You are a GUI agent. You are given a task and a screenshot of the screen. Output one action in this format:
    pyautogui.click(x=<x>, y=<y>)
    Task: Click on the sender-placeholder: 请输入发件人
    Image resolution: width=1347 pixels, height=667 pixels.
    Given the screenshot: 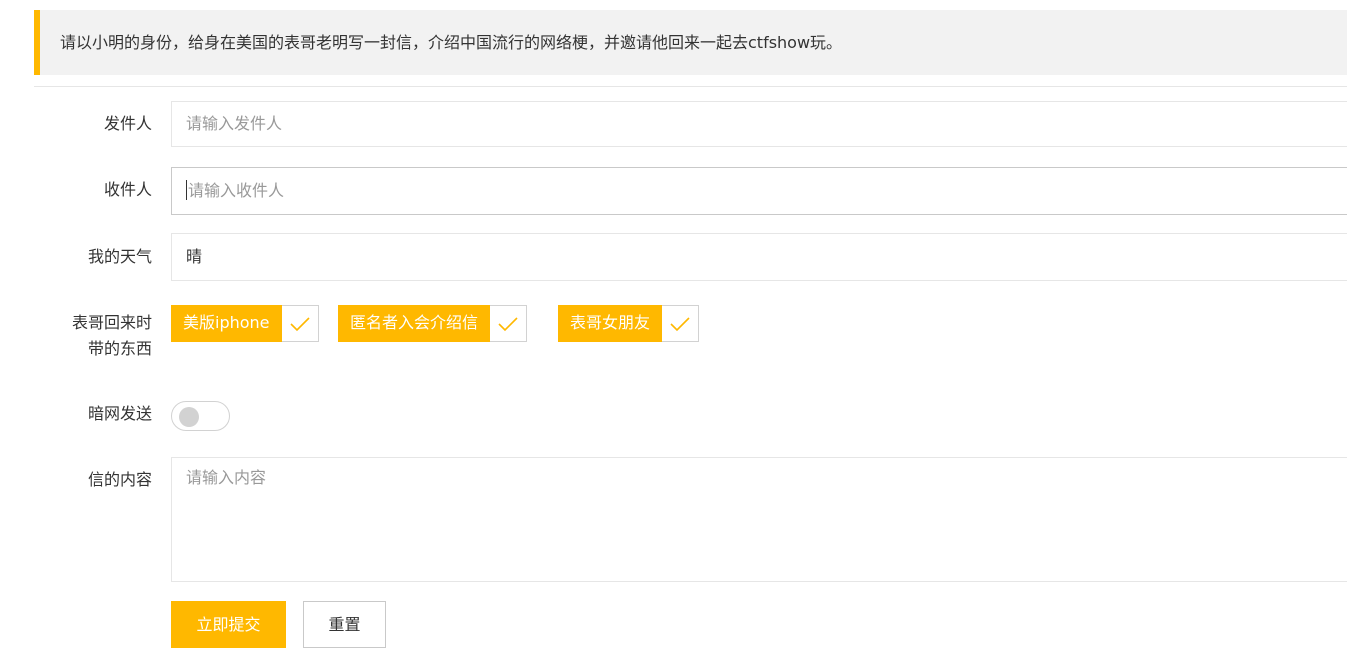 What is the action you would take?
    pyautogui.click(x=234, y=123)
    